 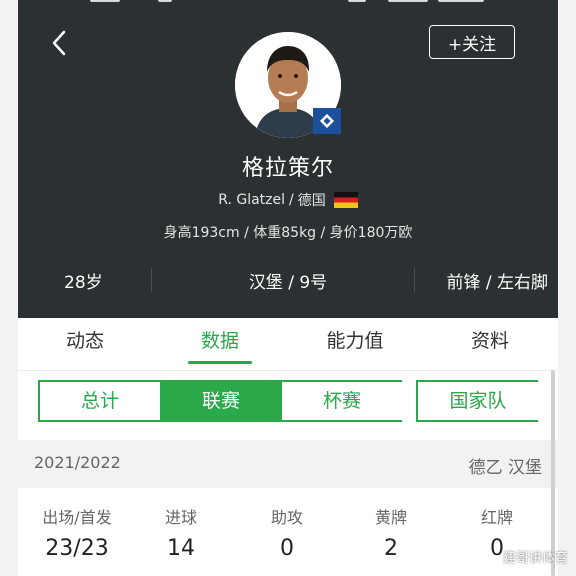 I want to click on player-position: 前锋 / 左右脚, so click(x=497, y=283).